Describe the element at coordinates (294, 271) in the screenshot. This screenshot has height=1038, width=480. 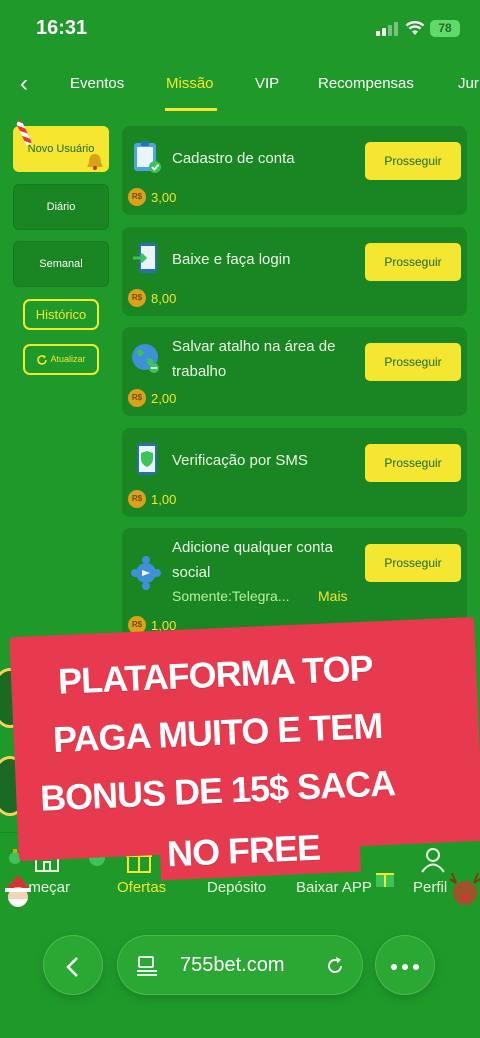
I see `mission-card: Baixe e faça login Prosseguir R$ 8,00` at that location.